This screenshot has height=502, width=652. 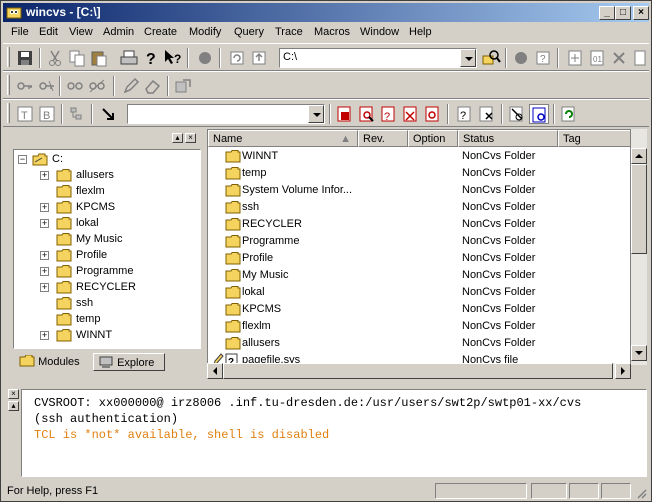 I want to click on binary-mode-icon: B, so click(x=47, y=114).